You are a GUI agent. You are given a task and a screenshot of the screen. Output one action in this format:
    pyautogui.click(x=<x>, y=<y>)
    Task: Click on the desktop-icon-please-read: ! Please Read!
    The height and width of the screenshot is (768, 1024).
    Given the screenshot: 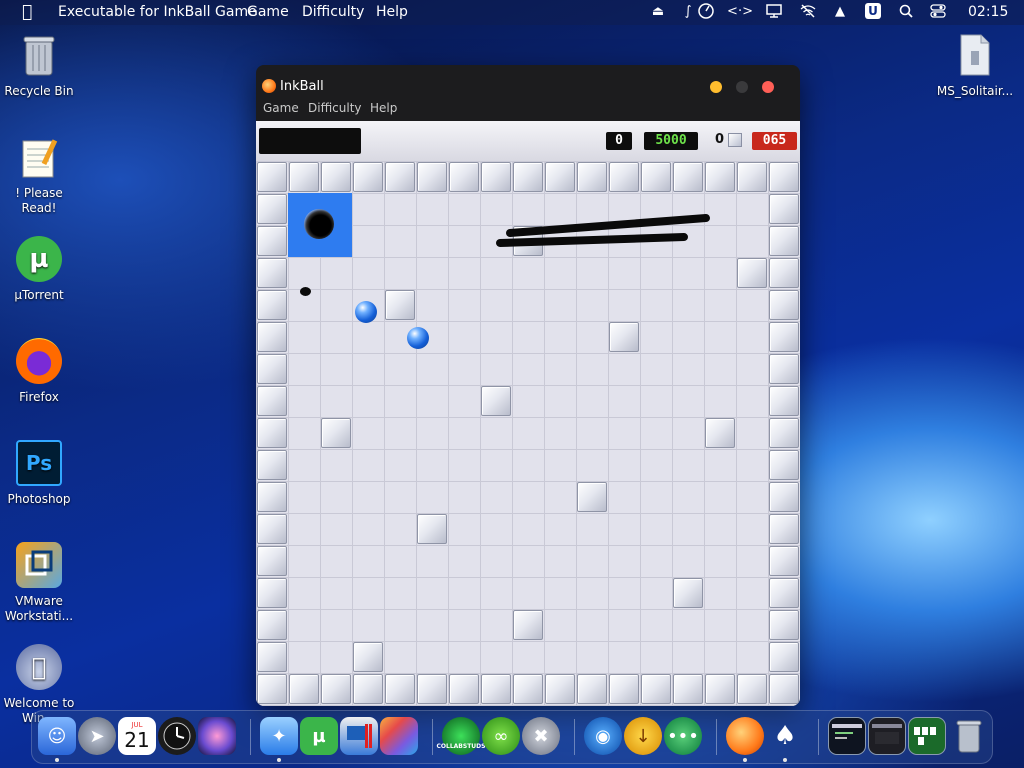 What is the action you would take?
    pyautogui.click(x=40, y=175)
    